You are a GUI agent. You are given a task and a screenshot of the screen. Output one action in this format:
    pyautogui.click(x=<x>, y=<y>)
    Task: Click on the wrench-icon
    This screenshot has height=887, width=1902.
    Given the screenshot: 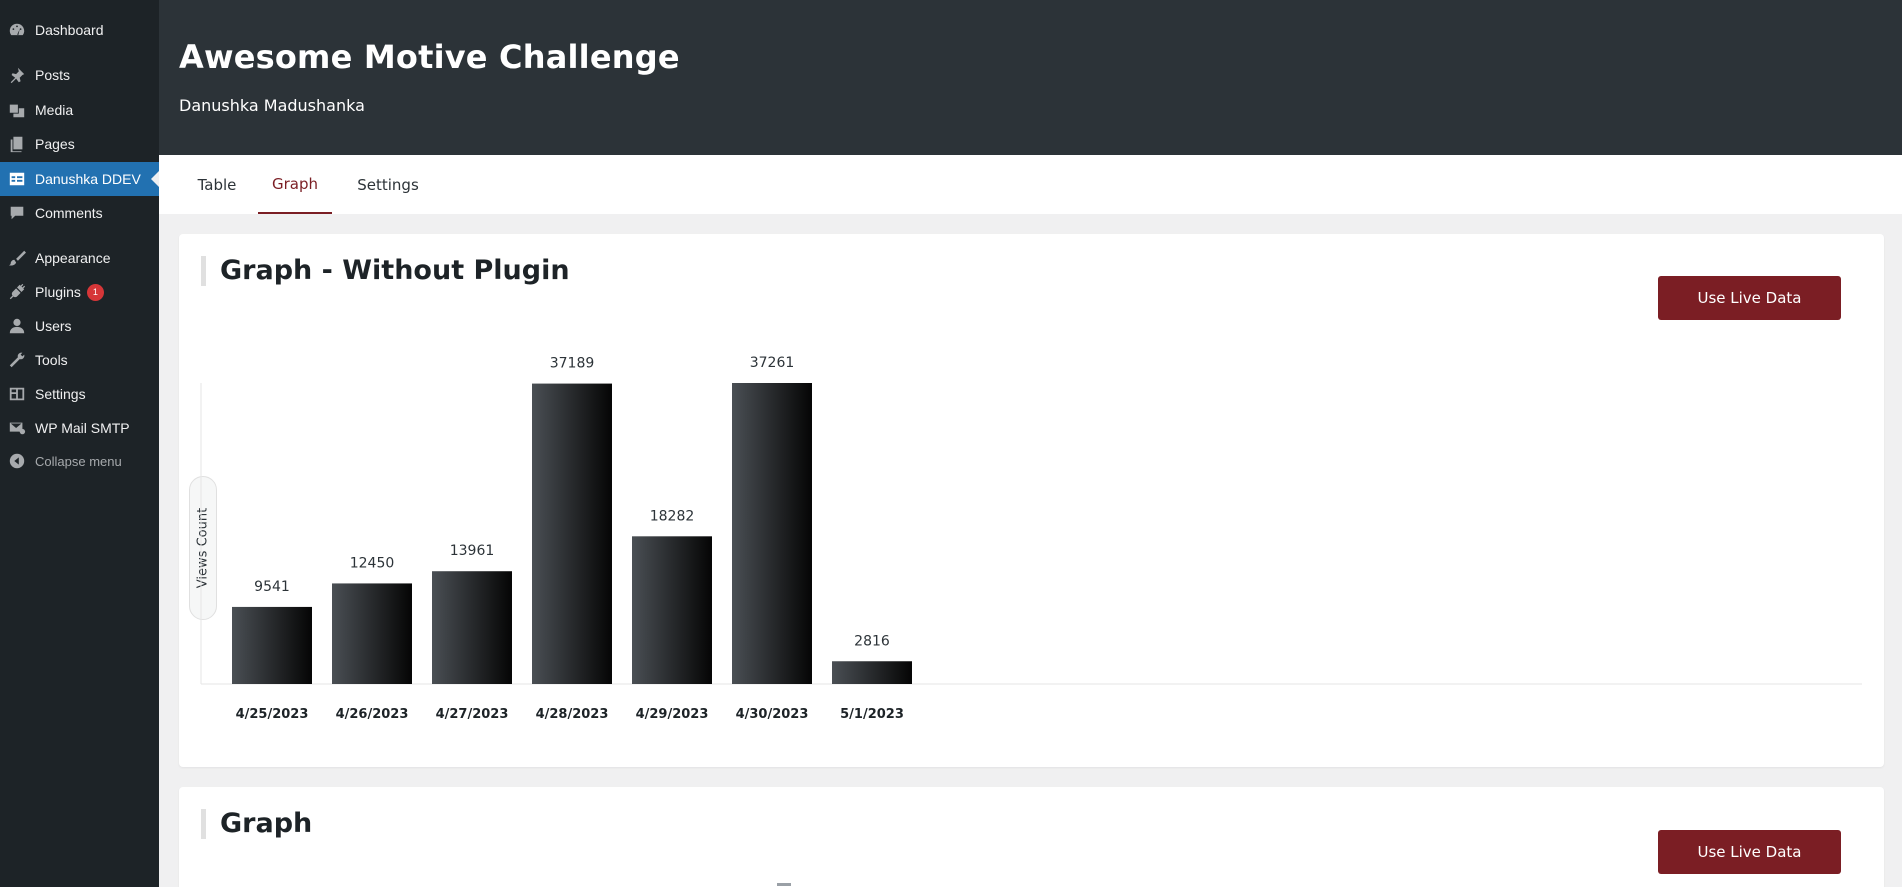 What is the action you would take?
    pyautogui.click(x=17, y=360)
    